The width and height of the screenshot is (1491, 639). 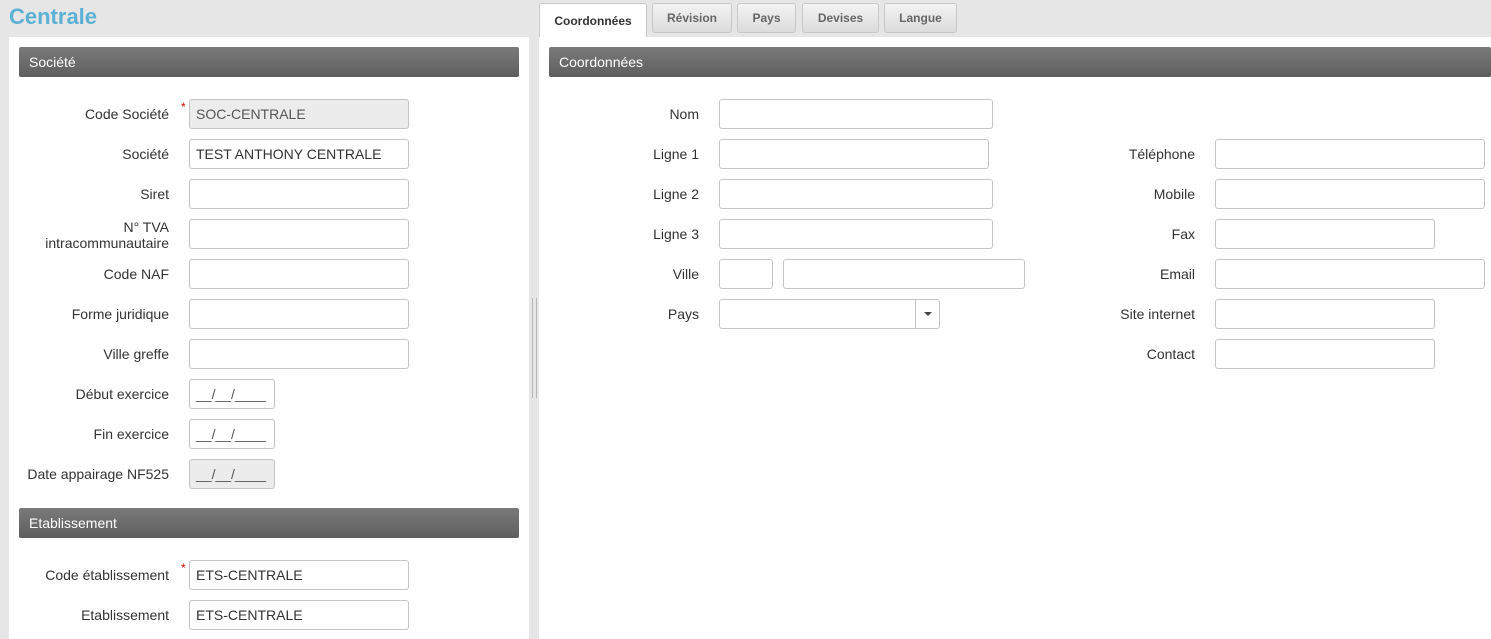 I want to click on debut-exercice-input: __/__/____, so click(x=232, y=394).